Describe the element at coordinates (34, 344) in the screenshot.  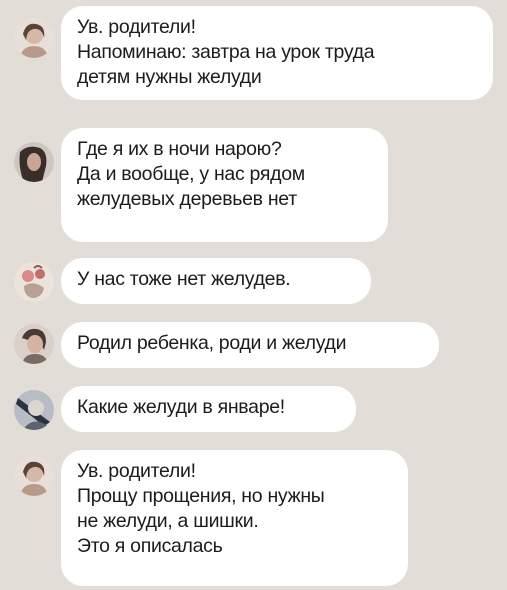
I see `user-avatar-4-icon` at that location.